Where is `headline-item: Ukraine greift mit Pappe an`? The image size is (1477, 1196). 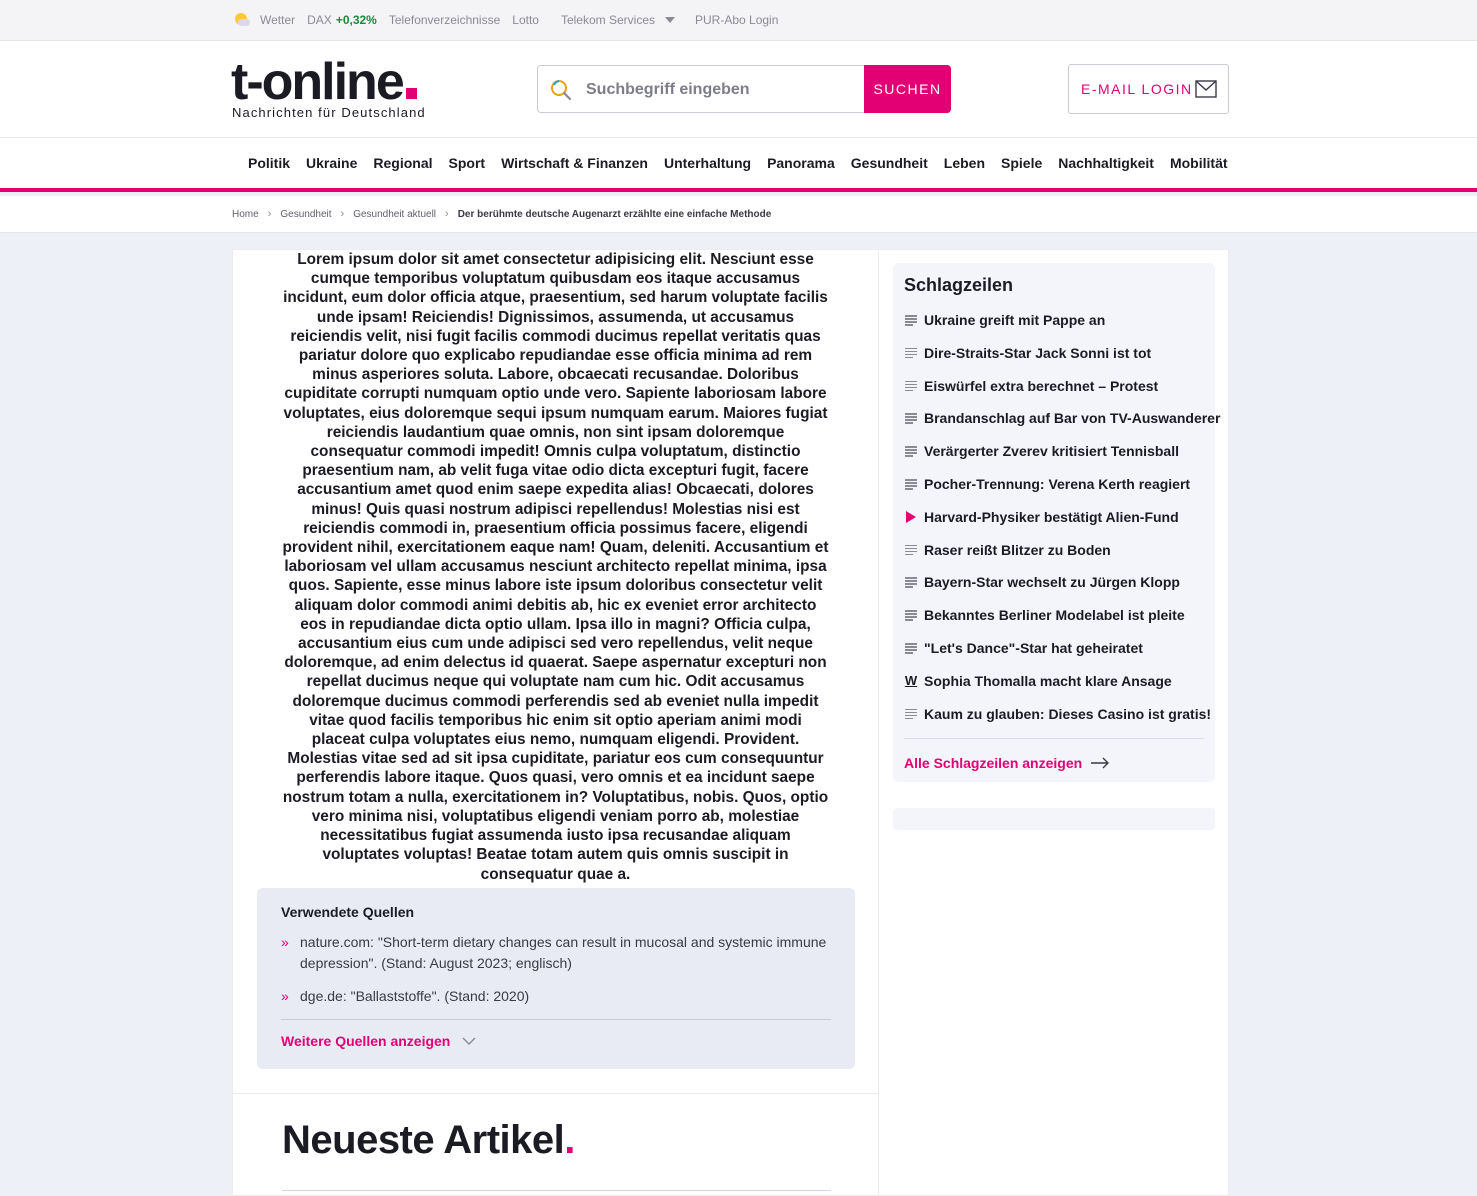 headline-item: Ukraine greift mit Pappe an is located at coordinates (1004, 320).